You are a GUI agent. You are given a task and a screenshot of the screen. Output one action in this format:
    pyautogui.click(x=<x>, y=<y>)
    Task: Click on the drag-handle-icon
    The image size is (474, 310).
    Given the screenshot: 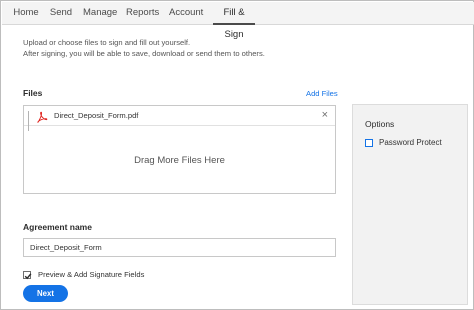 What is the action you would take?
    pyautogui.click(x=29, y=121)
    